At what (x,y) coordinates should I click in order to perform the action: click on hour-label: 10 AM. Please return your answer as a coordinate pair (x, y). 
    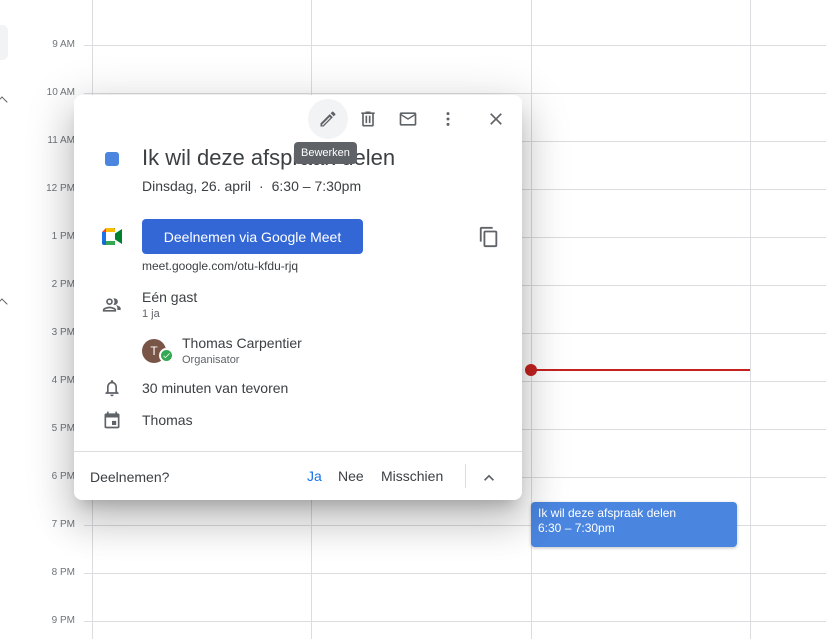
    Looking at the image, I should click on (60, 92).